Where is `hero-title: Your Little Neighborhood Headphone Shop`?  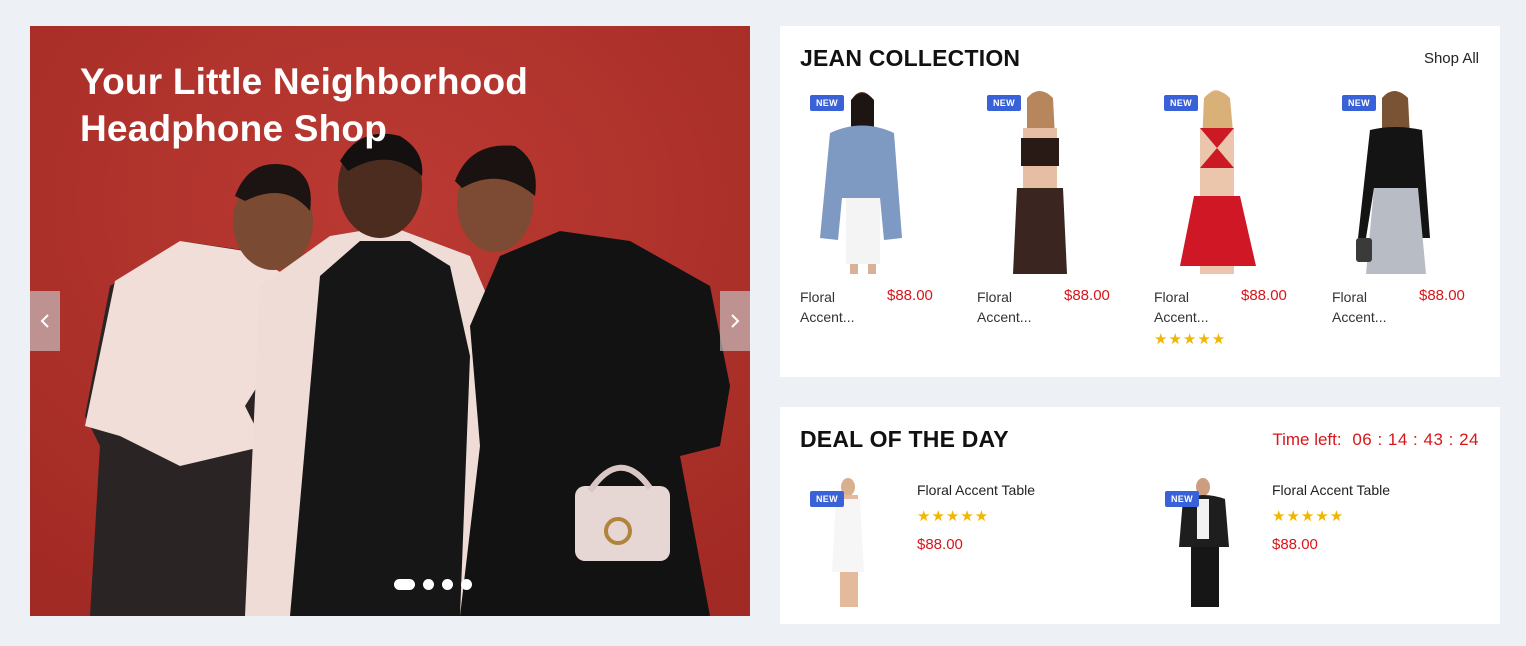
hero-title: Your Little Neighborhood Headphone Shop is located at coordinates (304, 105).